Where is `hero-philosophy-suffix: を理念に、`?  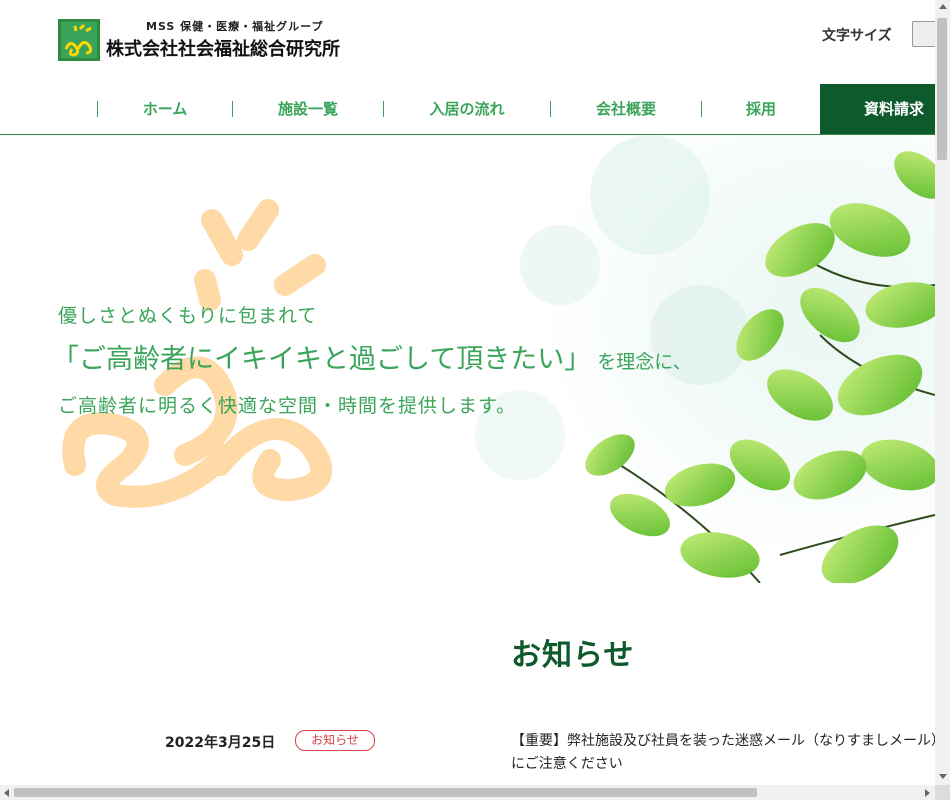
hero-philosophy-suffix: を理念に、 is located at coordinates (644, 362).